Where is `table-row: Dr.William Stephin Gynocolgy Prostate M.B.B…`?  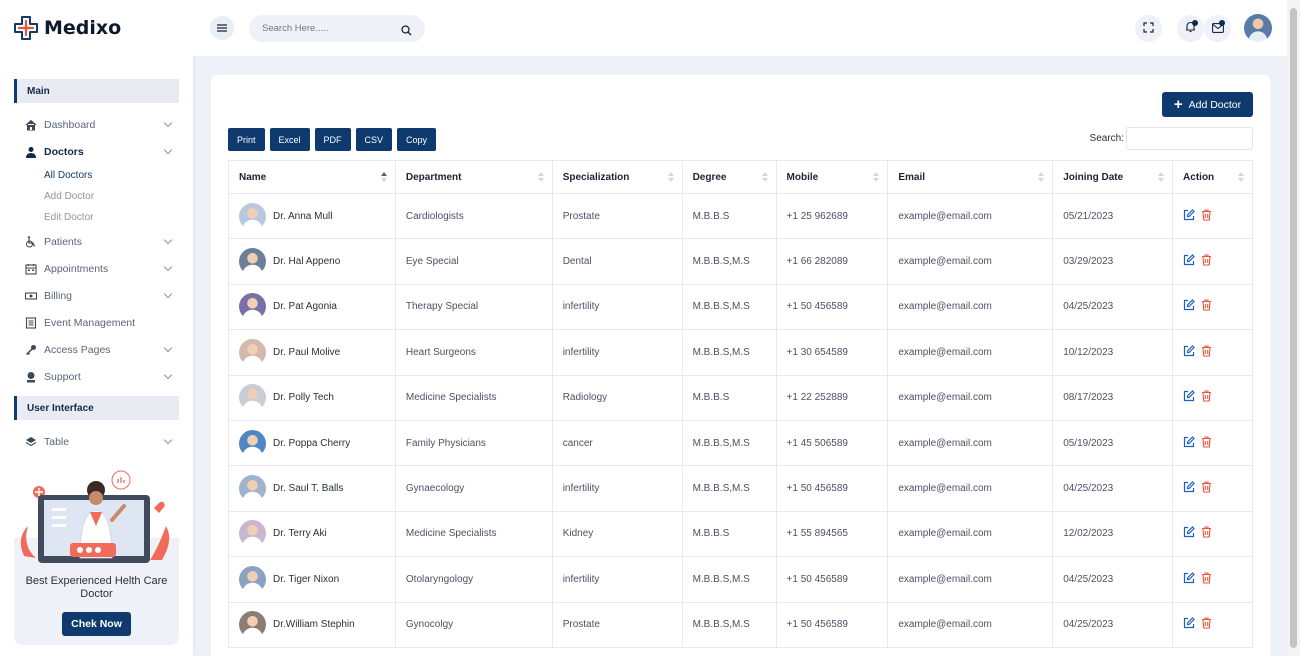
table-row: Dr.William Stephin Gynocolgy Prostate M.B.B… is located at coordinates (740, 624).